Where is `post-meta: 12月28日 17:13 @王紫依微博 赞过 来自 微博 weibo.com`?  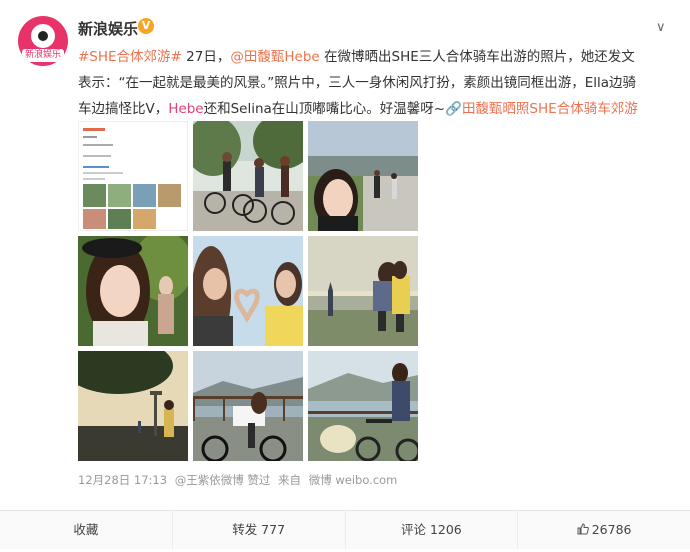 post-meta: 12月28日 17:13 @王紫依微博 赞过 来自 微博 weibo.com is located at coordinates (239, 480).